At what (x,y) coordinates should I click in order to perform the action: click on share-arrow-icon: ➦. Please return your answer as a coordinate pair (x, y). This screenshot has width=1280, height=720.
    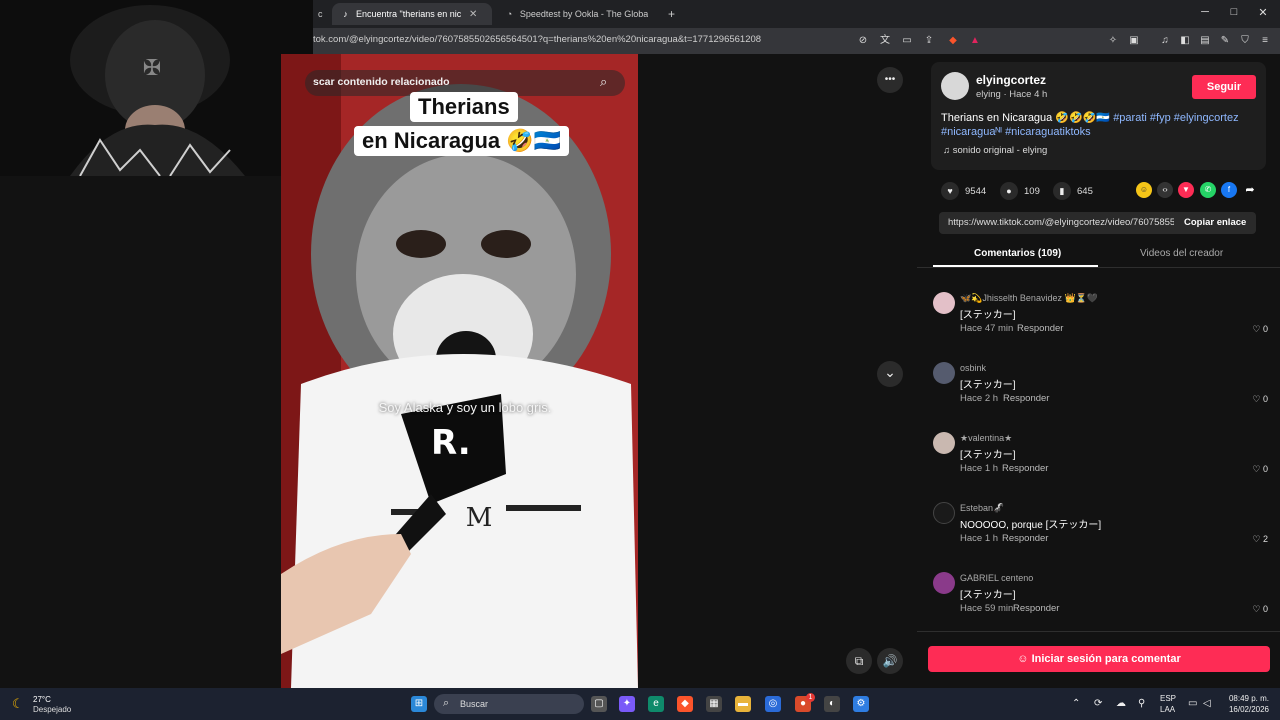
    Looking at the image, I should click on (1250, 190).